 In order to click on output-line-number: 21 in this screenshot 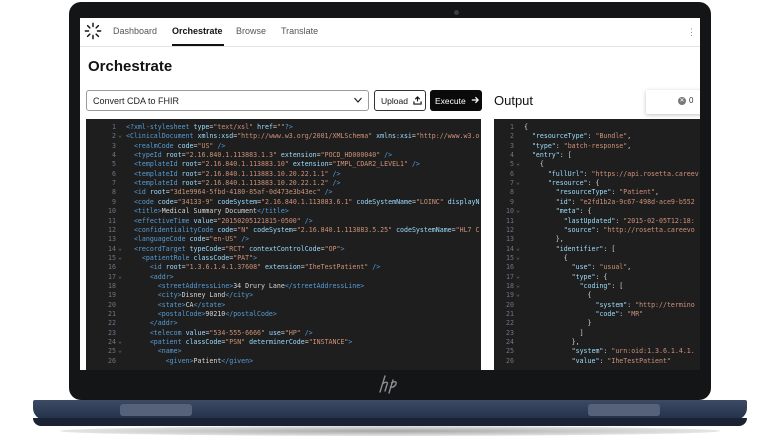, I will do `click(510, 314)`.